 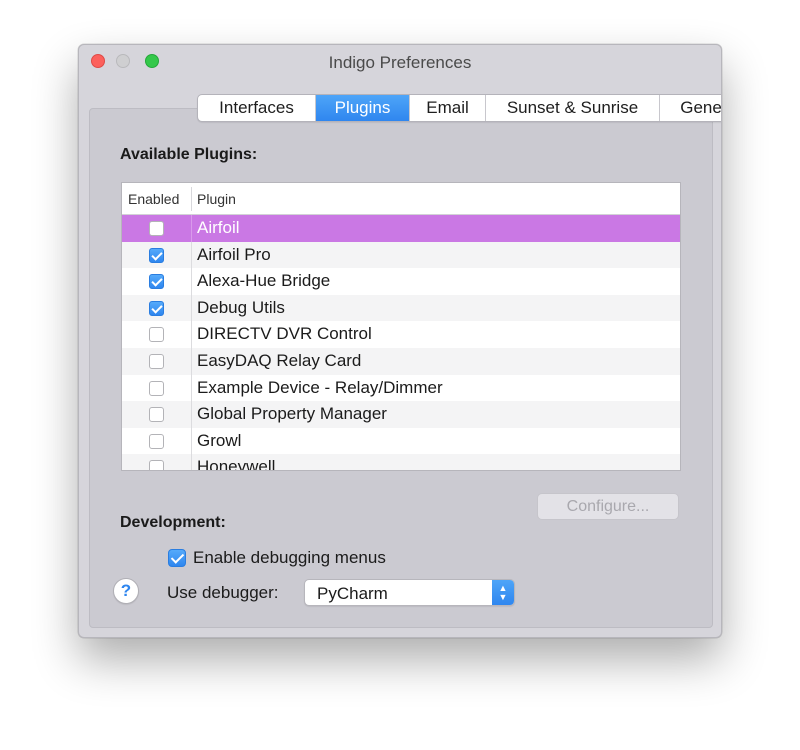 What do you see at coordinates (126, 591) in the screenshot?
I see `help-button: ?` at bounding box center [126, 591].